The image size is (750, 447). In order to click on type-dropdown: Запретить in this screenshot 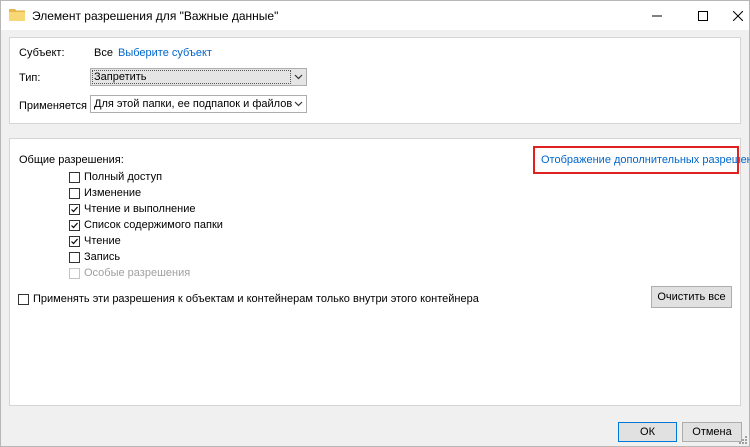, I will do `click(198, 77)`.